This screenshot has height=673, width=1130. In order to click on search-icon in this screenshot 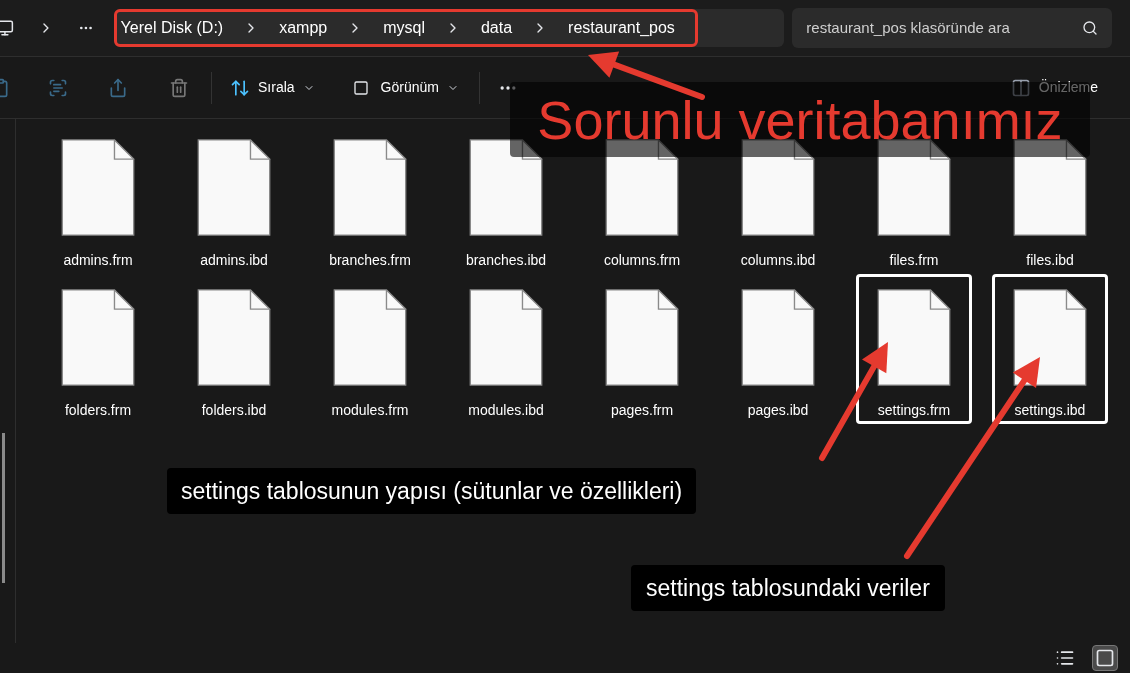, I will do `click(1090, 28)`.